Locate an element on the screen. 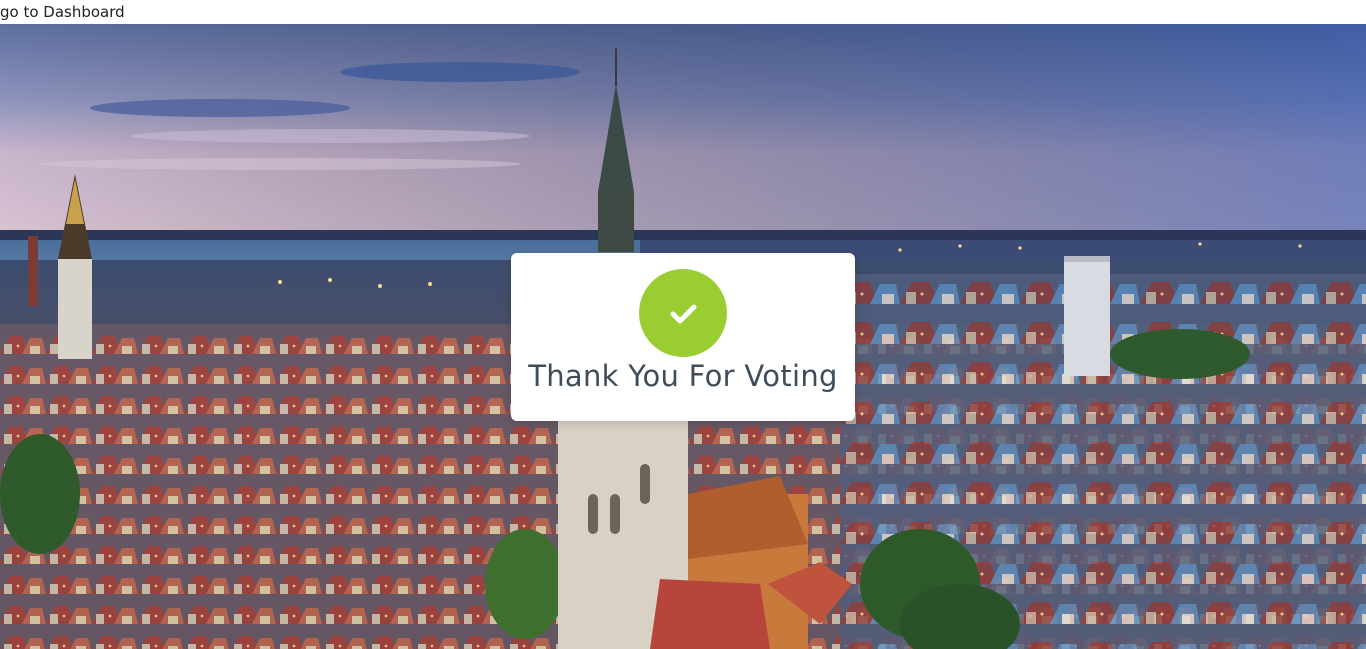  confirmation-card: Thank You For Voting is located at coordinates (683, 337).